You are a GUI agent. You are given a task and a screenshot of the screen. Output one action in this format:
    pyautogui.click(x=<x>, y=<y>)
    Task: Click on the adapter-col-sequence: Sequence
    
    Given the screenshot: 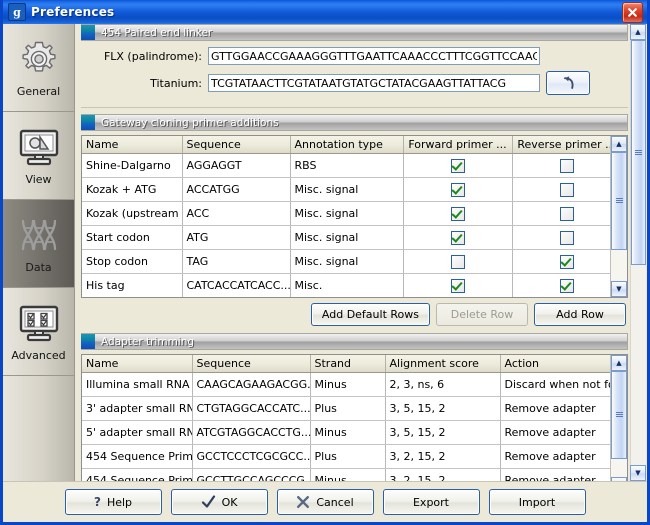 What is the action you would take?
    pyautogui.click(x=251, y=364)
    